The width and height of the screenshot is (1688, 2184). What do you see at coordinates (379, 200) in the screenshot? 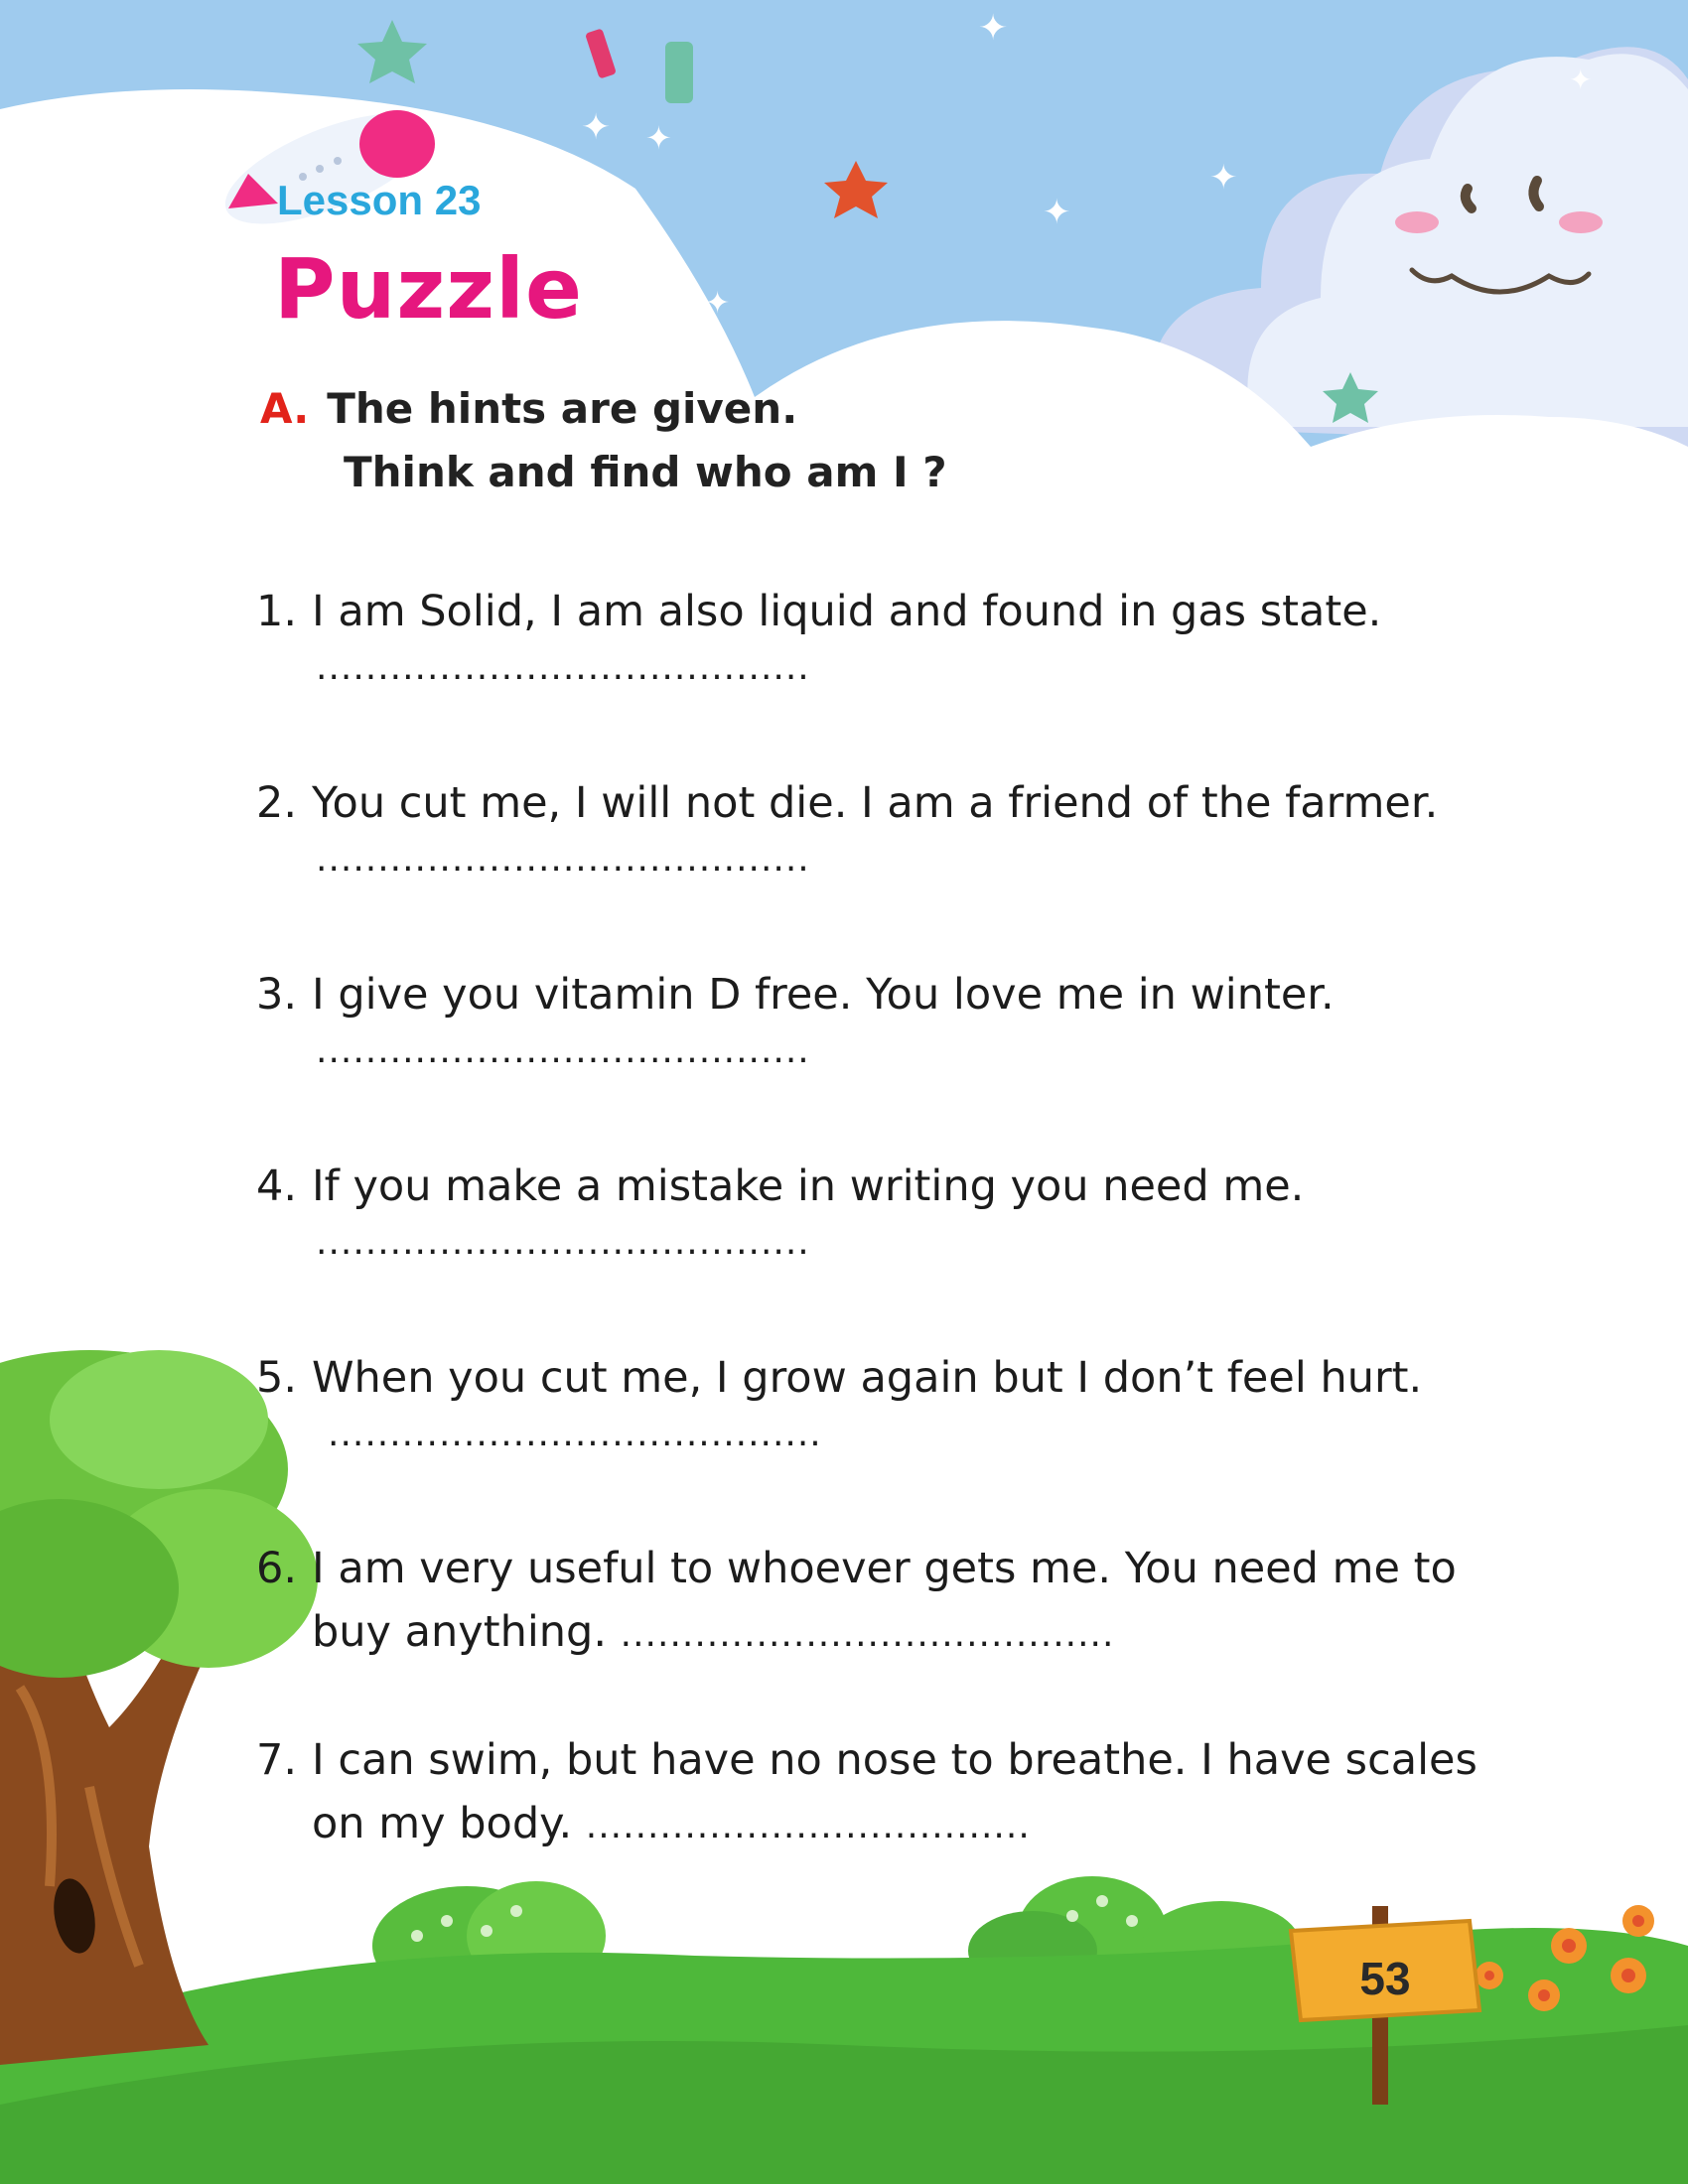
I see `lesson-label: Lesson 23` at bounding box center [379, 200].